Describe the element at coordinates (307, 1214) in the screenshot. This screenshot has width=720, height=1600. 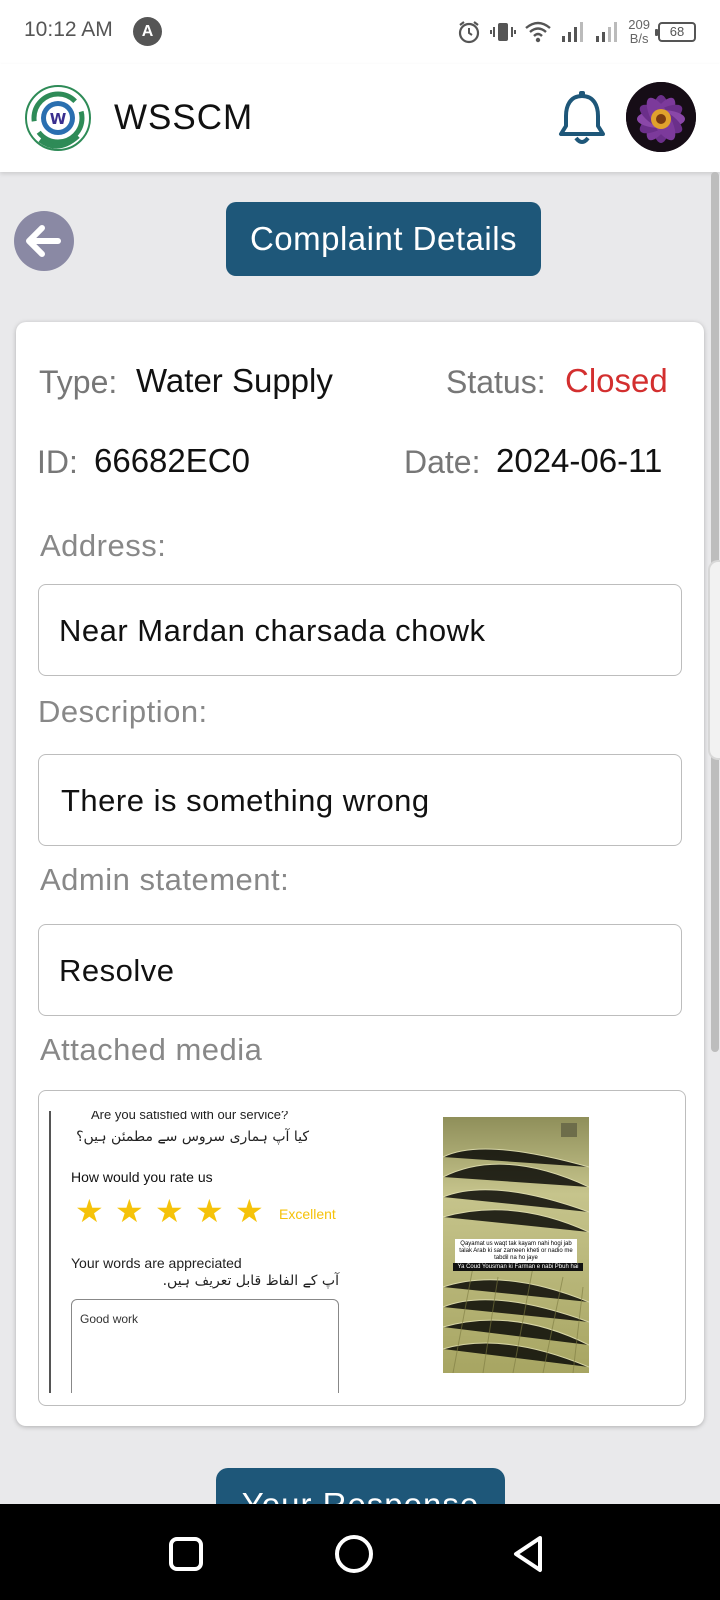
I see `rating-text: Excellent` at that location.